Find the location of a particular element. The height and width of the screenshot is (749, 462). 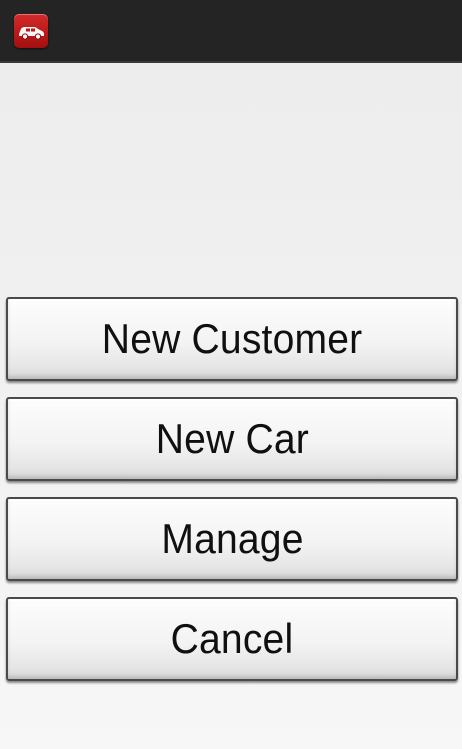

cancel-button: Cancel is located at coordinates (232, 639).